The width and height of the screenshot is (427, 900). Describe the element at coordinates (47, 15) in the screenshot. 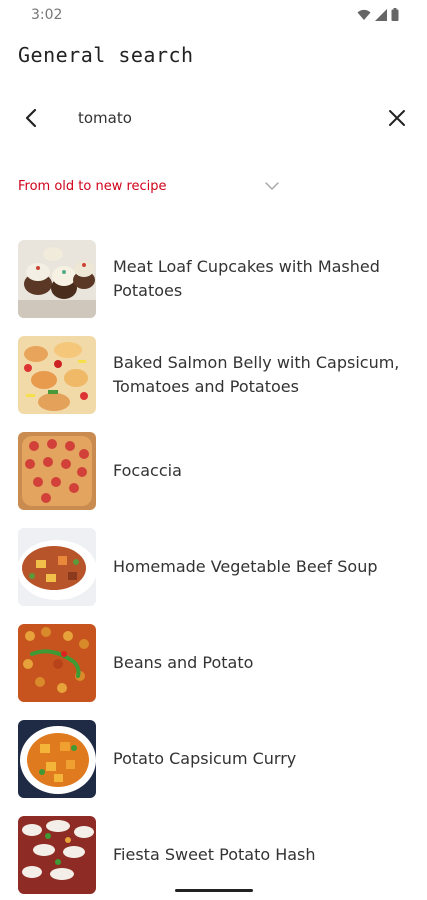

I see `status-time: 3:02` at that location.